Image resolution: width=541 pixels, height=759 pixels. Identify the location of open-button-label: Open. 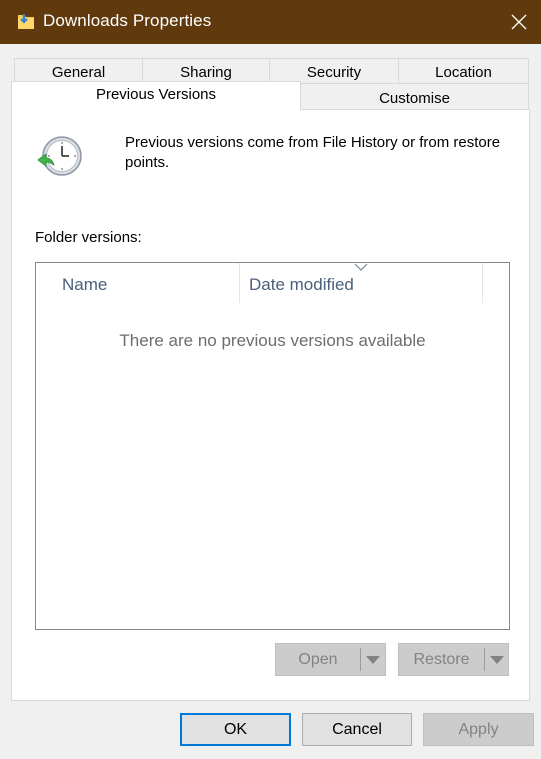
(318, 659).